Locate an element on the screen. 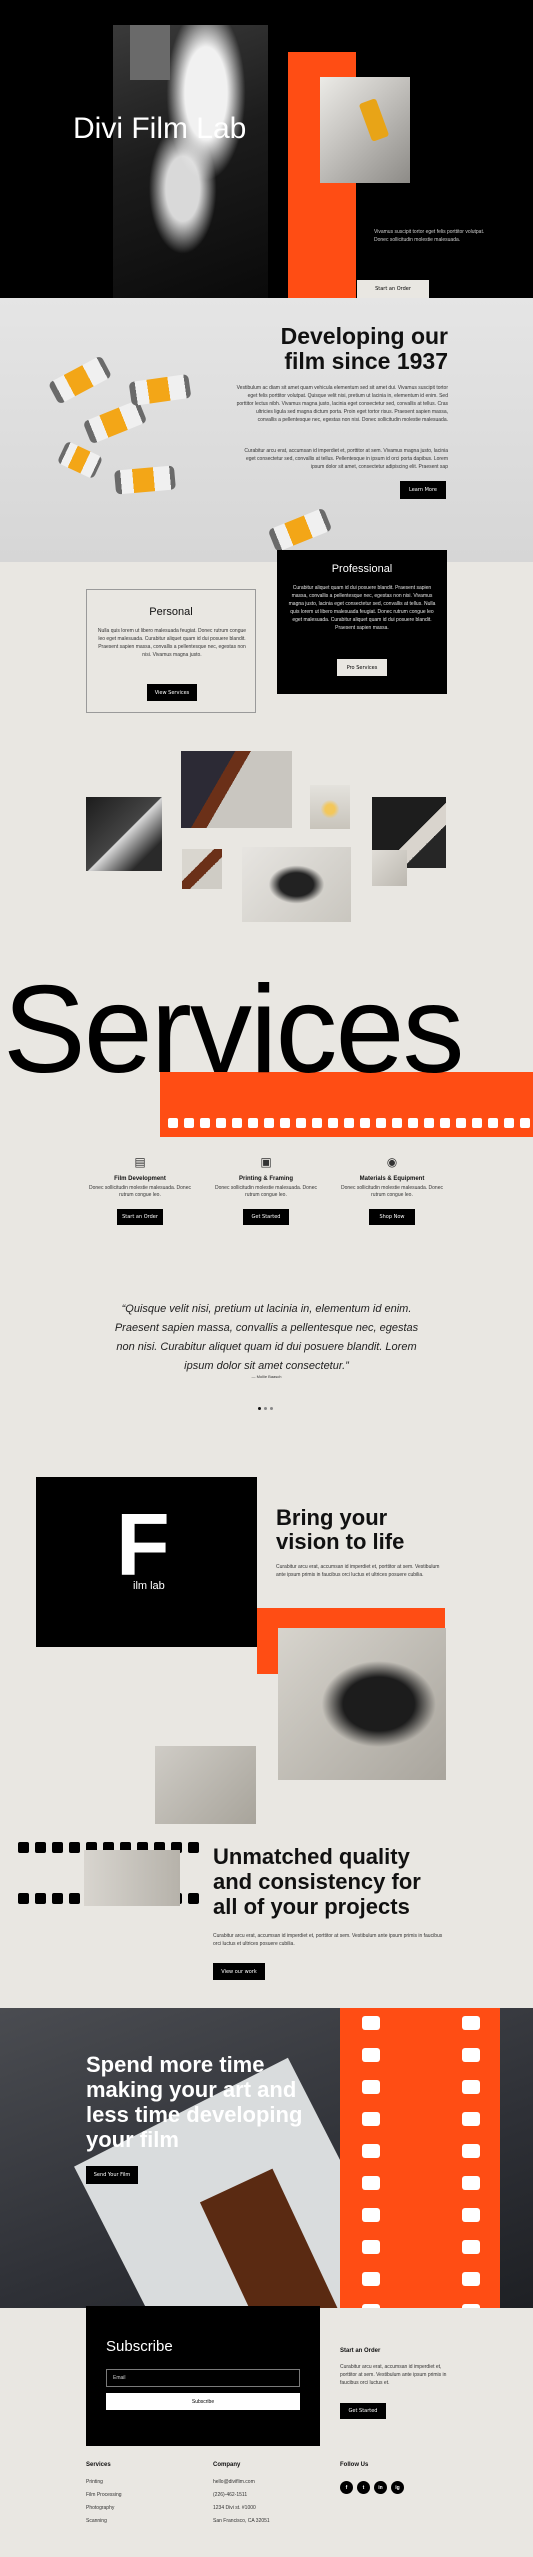 The width and height of the screenshot is (533, 2557). collage-photo-detail is located at coordinates (389, 868).